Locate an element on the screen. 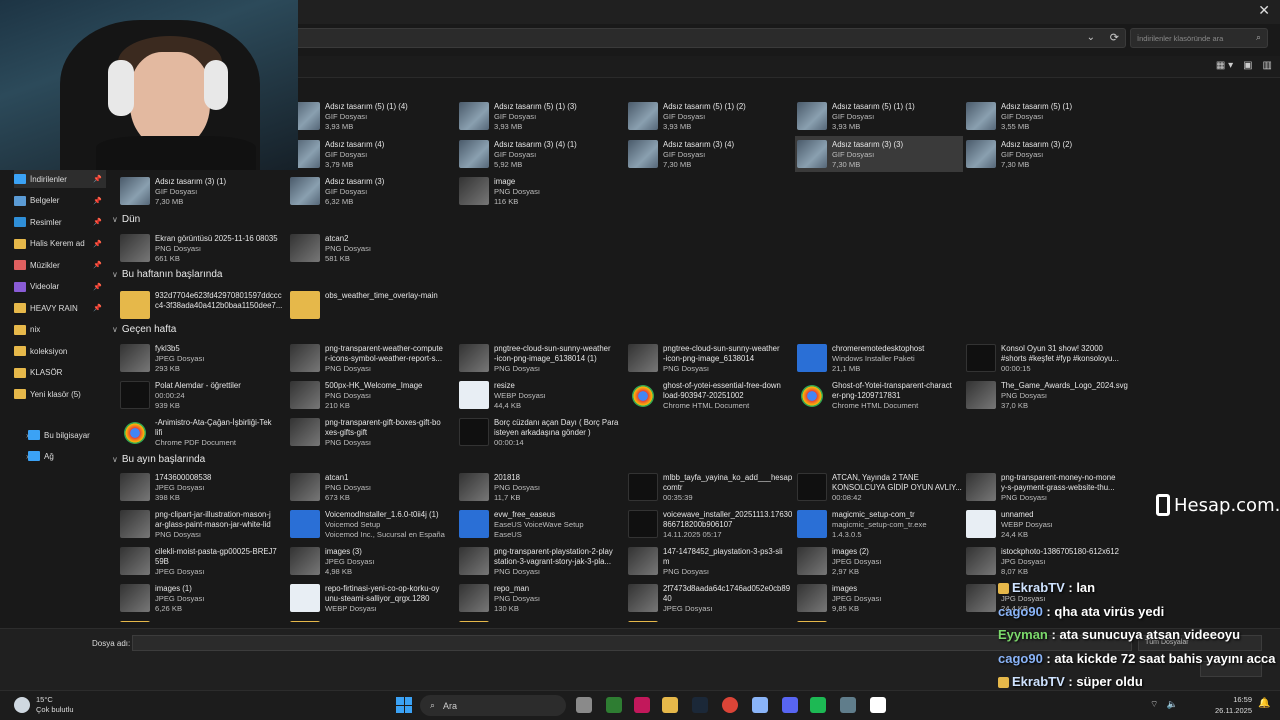 The image size is (1280, 720). file-item: images (1) JPEG Dosyası 6,26 KB is located at coordinates (202, 598).